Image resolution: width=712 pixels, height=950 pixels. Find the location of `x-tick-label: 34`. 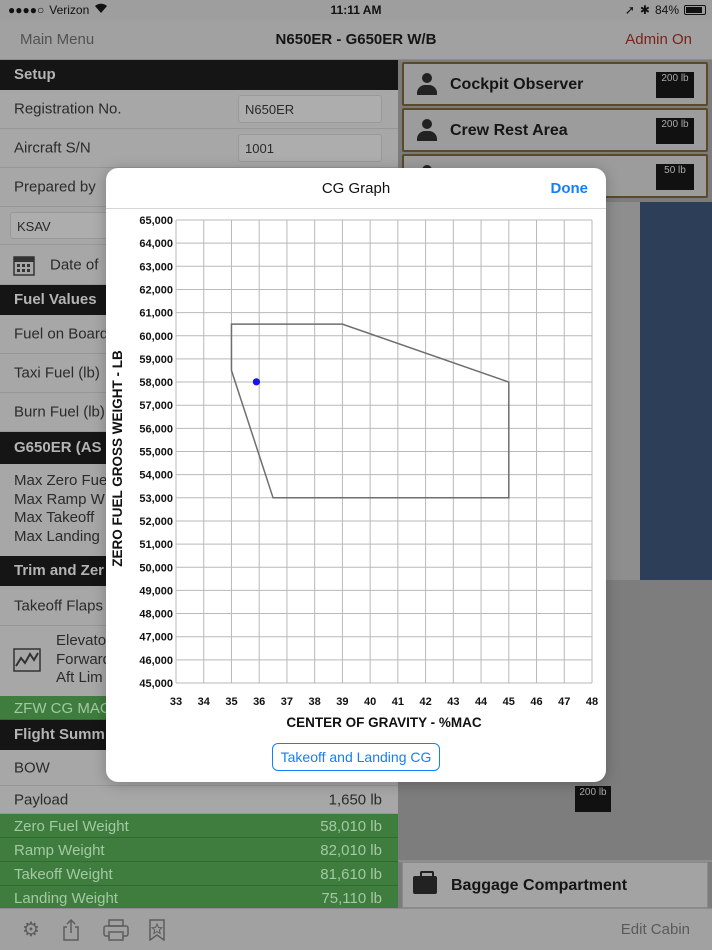

x-tick-label: 34 is located at coordinates (204, 702).